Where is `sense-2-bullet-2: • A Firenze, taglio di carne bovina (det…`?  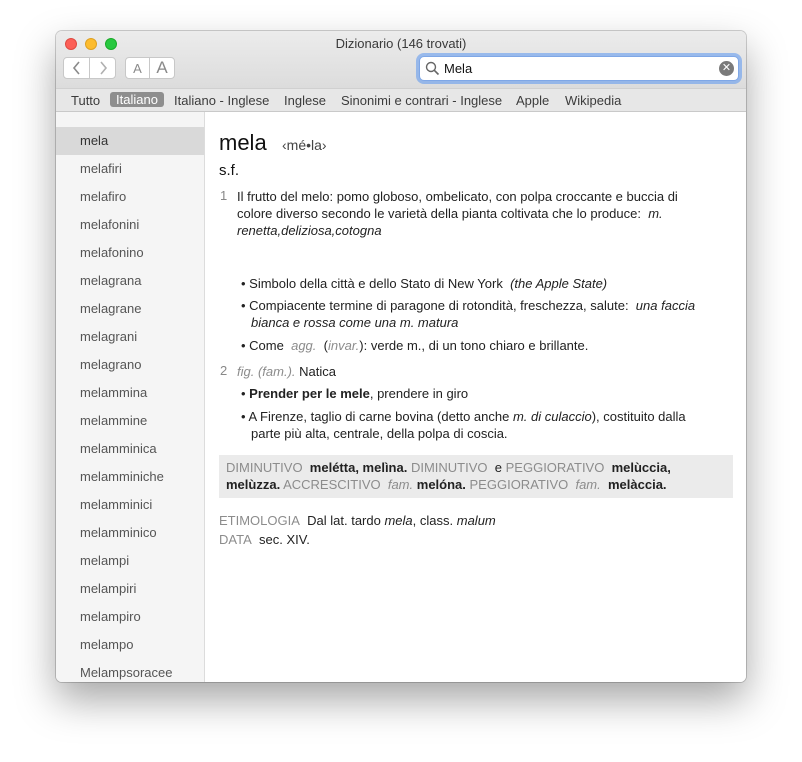
sense-2-bullet-2: • A Firenze, taglio di carne bovina (det… is located at coordinates (488, 425).